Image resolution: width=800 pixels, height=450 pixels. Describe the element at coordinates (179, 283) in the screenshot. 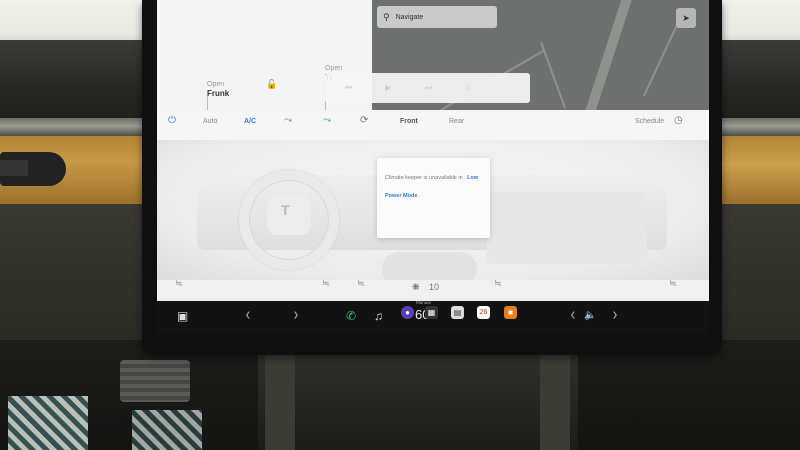

I see `seat-heater-left-icon: ≒` at that location.